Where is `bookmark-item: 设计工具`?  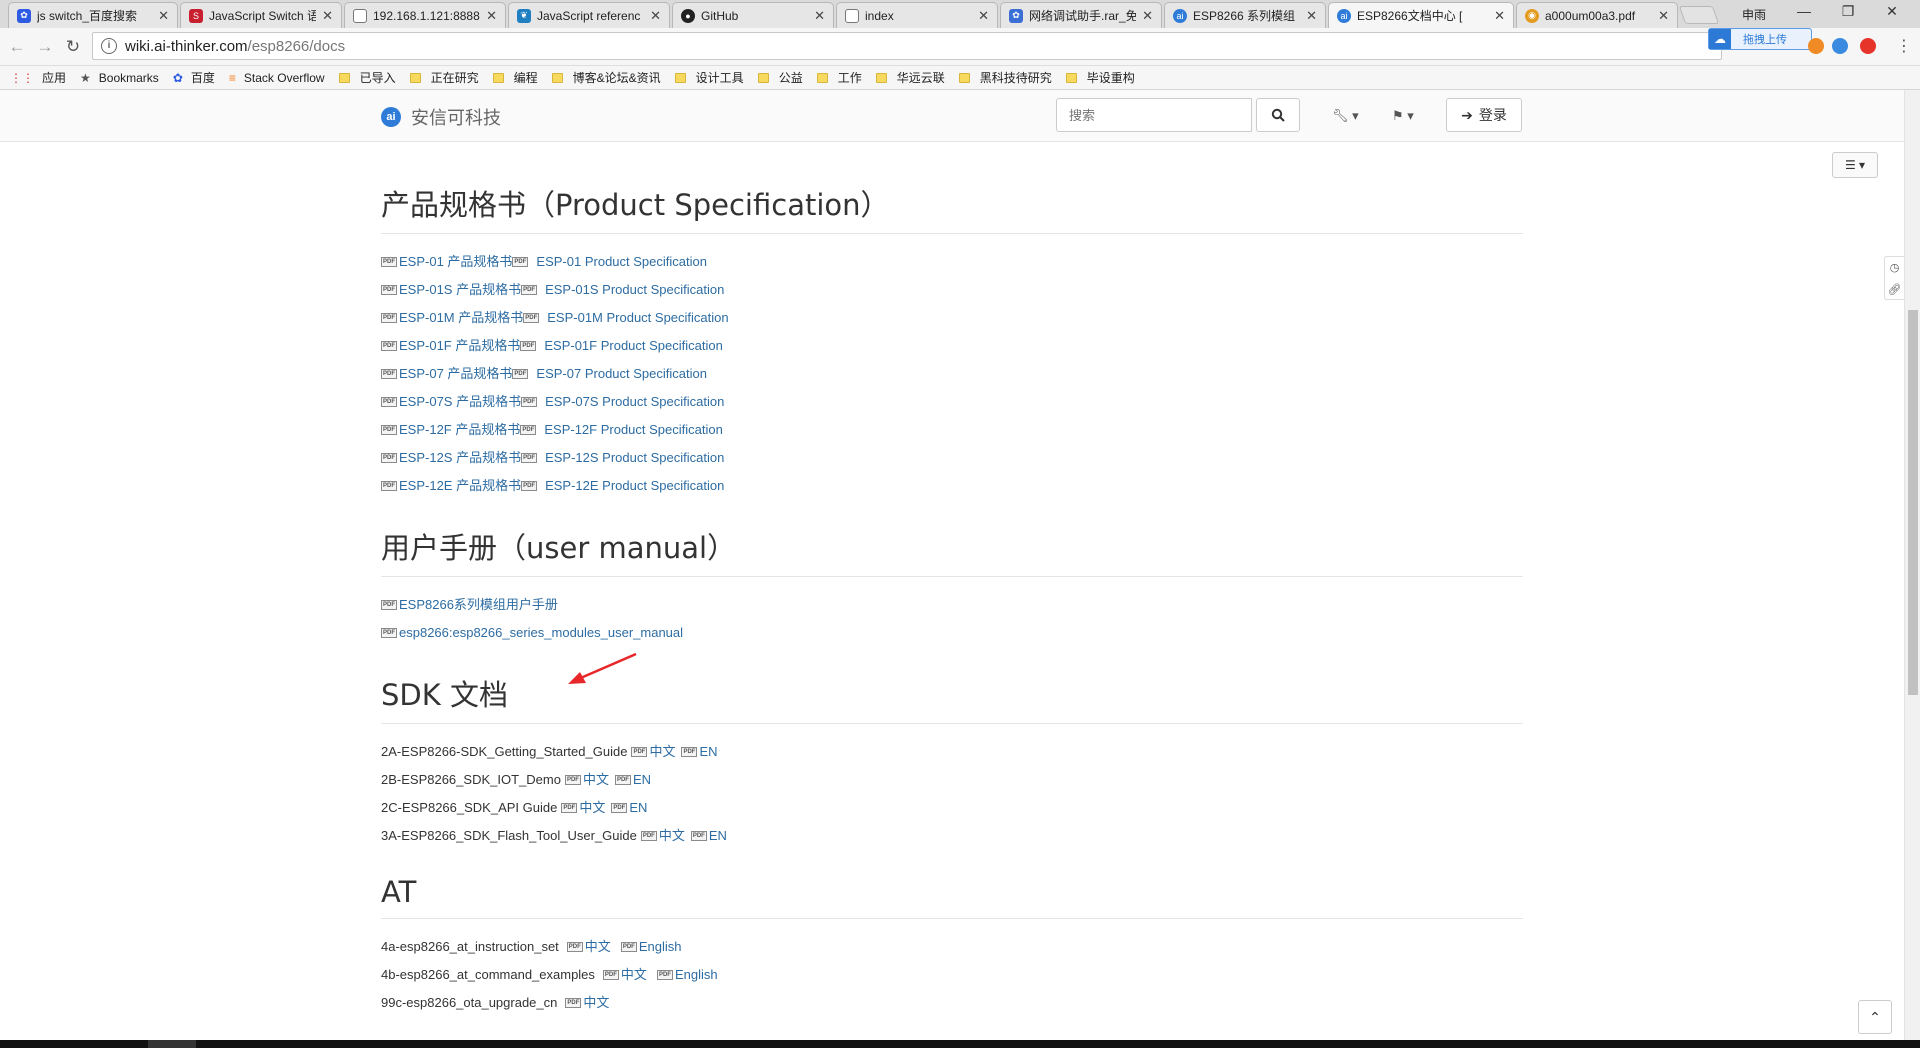
bookmark-item: 设计工具 is located at coordinates (709, 77).